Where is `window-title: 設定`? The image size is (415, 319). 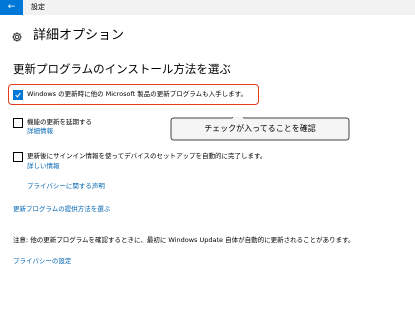 window-title: 設定 is located at coordinates (38, 7).